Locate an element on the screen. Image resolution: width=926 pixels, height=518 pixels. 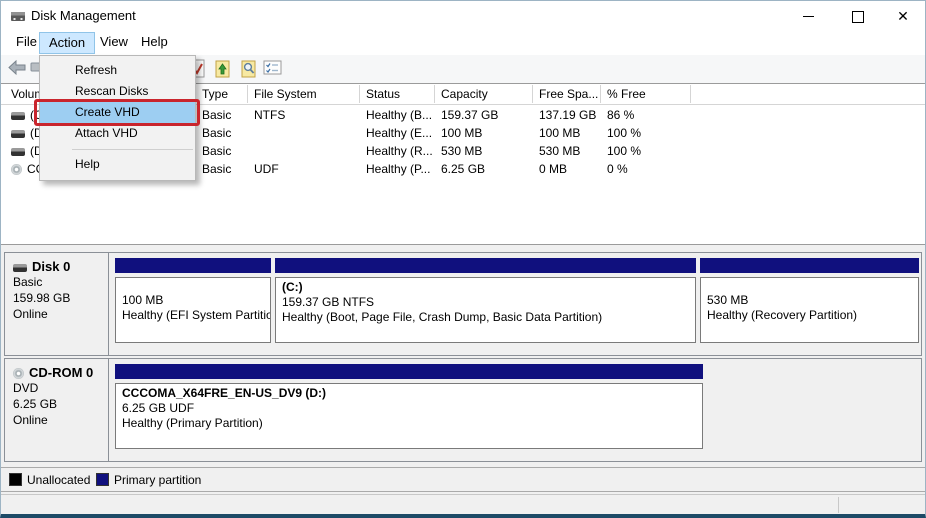
minimize-icon is located at coordinates (808, 17).